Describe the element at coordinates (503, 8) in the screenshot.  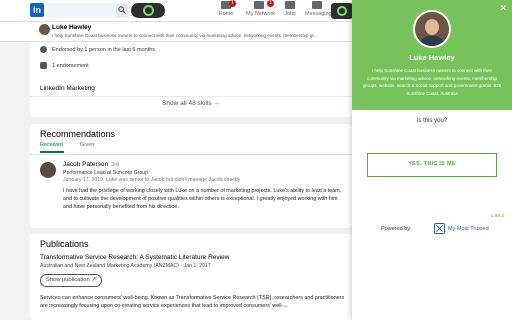
I see `close-icon: ✕` at that location.